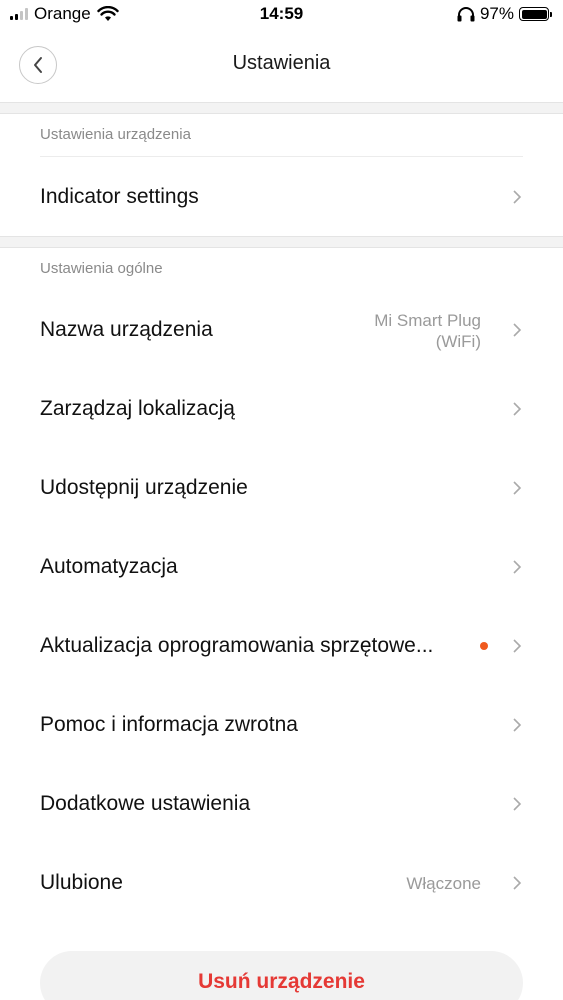 The height and width of the screenshot is (1000, 563). I want to click on help-feedback-row: Pomoc i informacja zwrotna, so click(281, 724).